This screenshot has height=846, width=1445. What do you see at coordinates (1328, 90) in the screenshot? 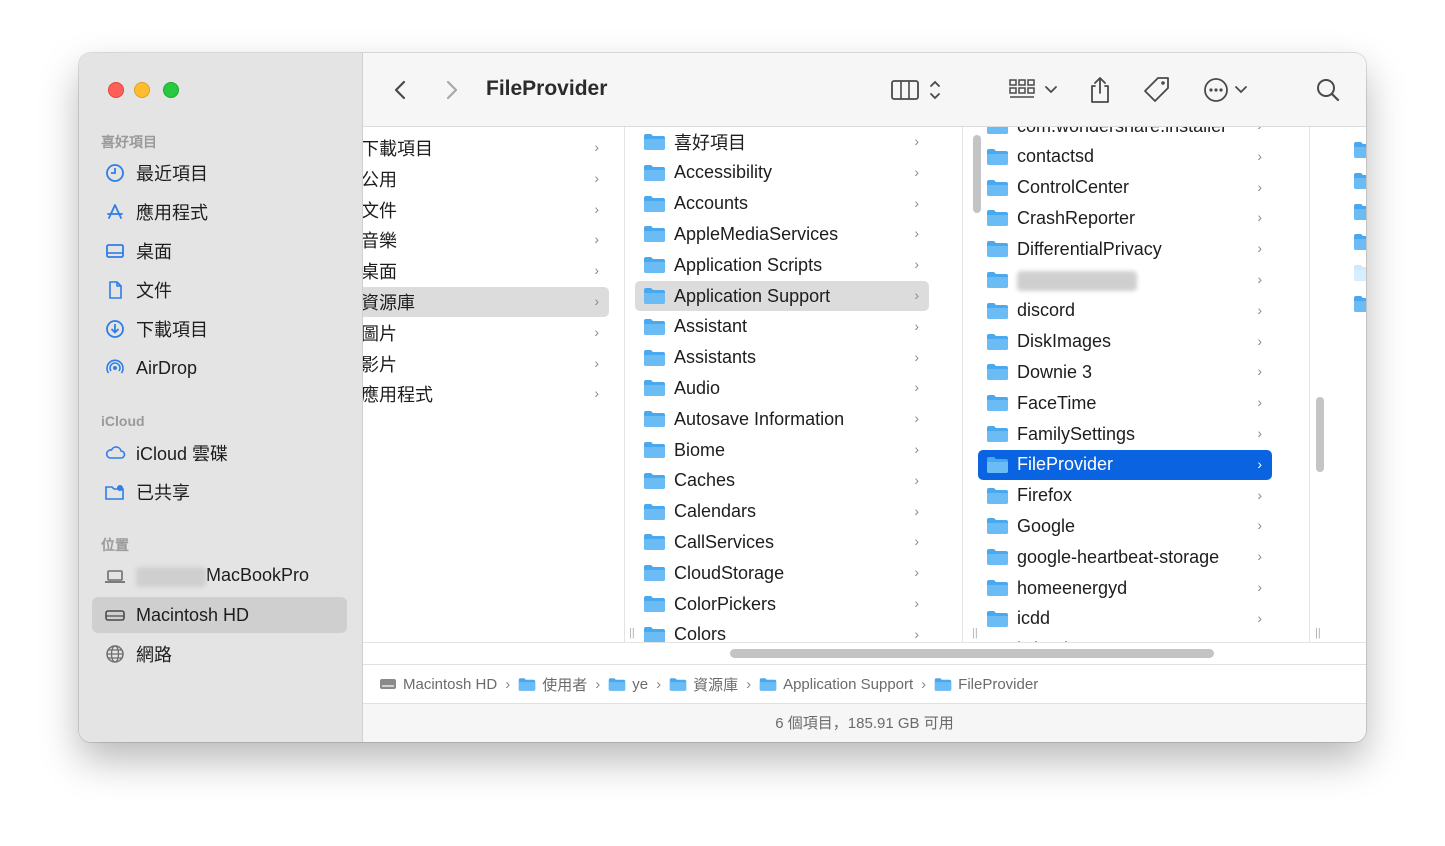
I see `search-button` at bounding box center [1328, 90].